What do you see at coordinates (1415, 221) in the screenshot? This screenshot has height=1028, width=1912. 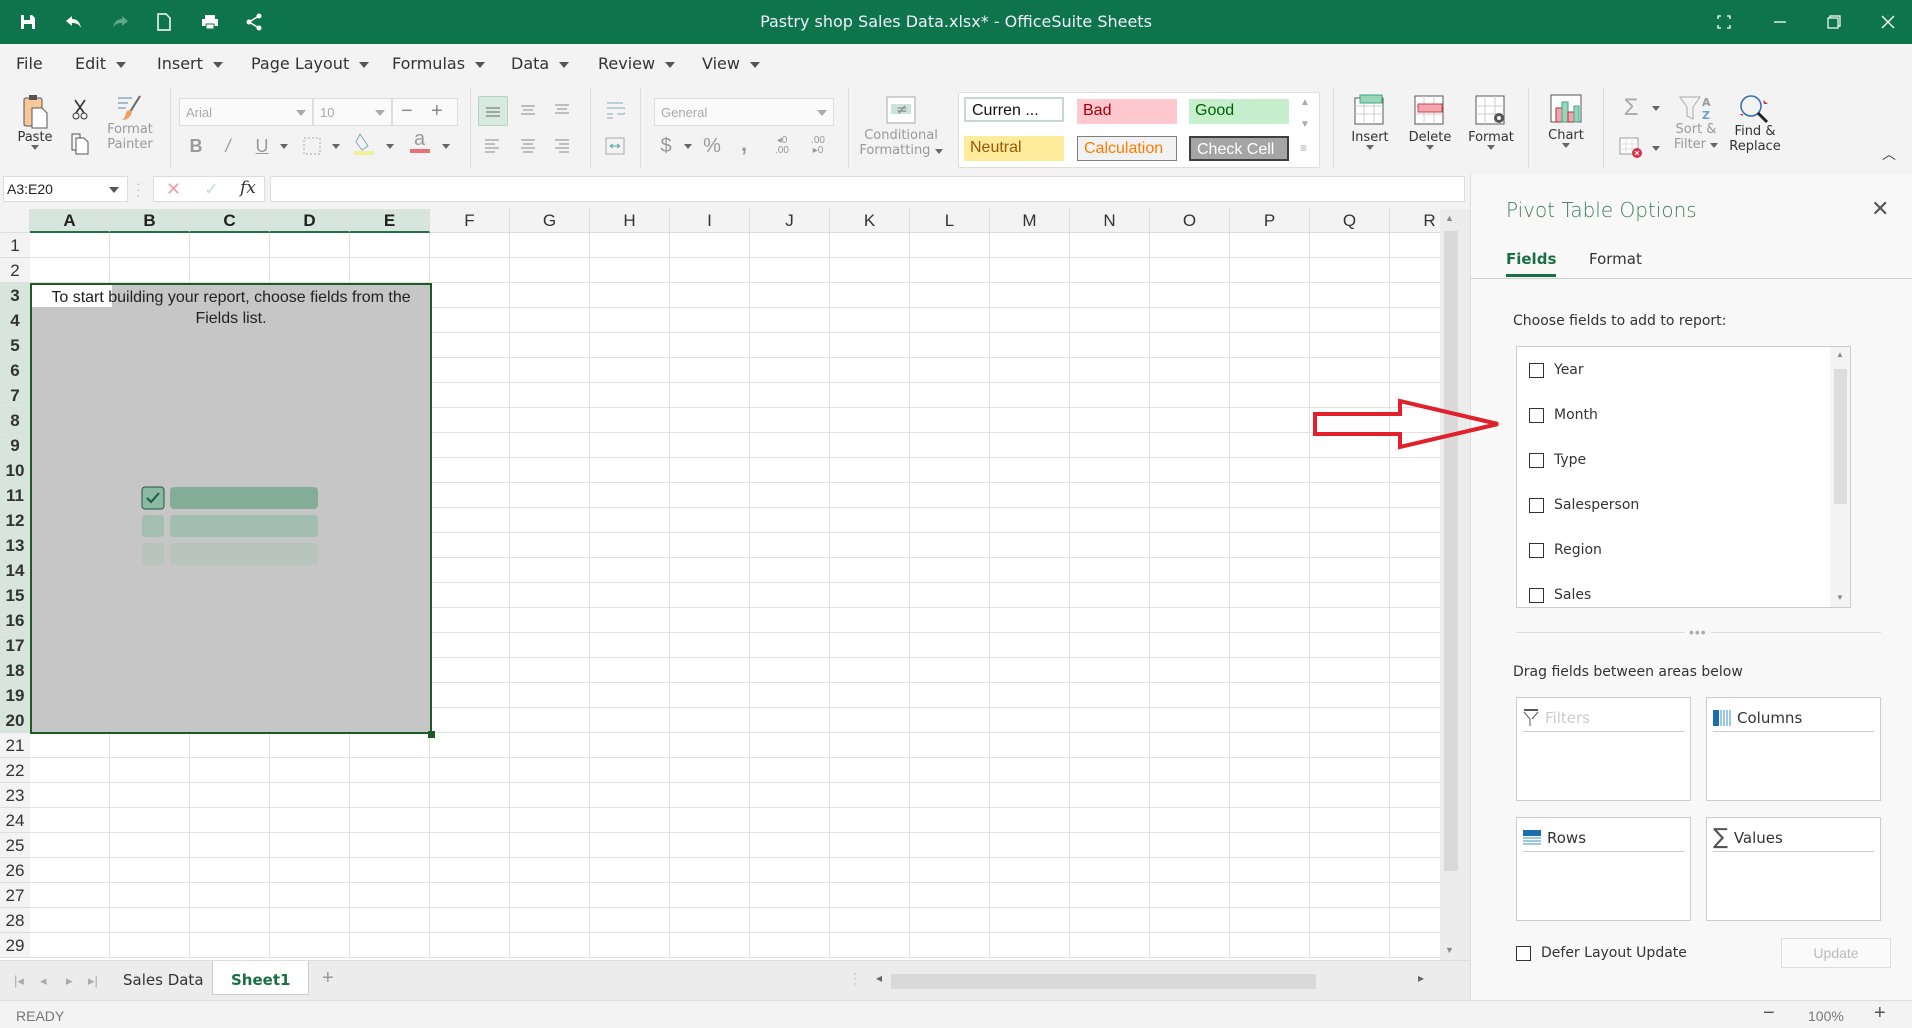 I see `column-header-r: R` at bounding box center [1415, 221].